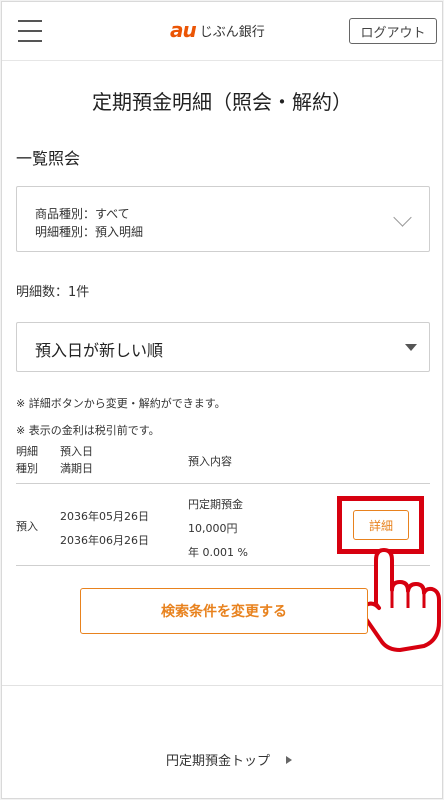 The image size is (444, 800). Describe the element at coordinates (27, 526) in the screenshot. I see `row-type: 預入` at that location.